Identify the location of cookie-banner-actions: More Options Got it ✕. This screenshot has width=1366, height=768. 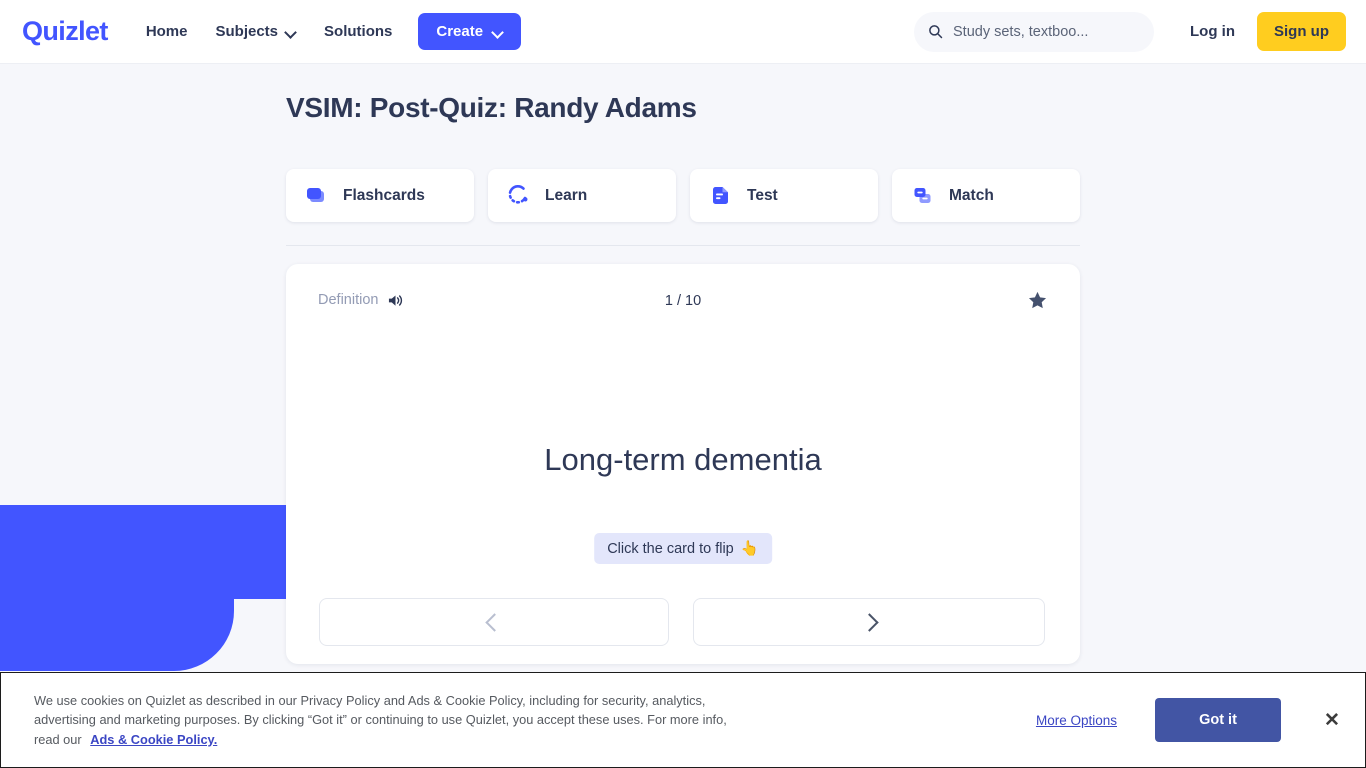
(1189, 720).